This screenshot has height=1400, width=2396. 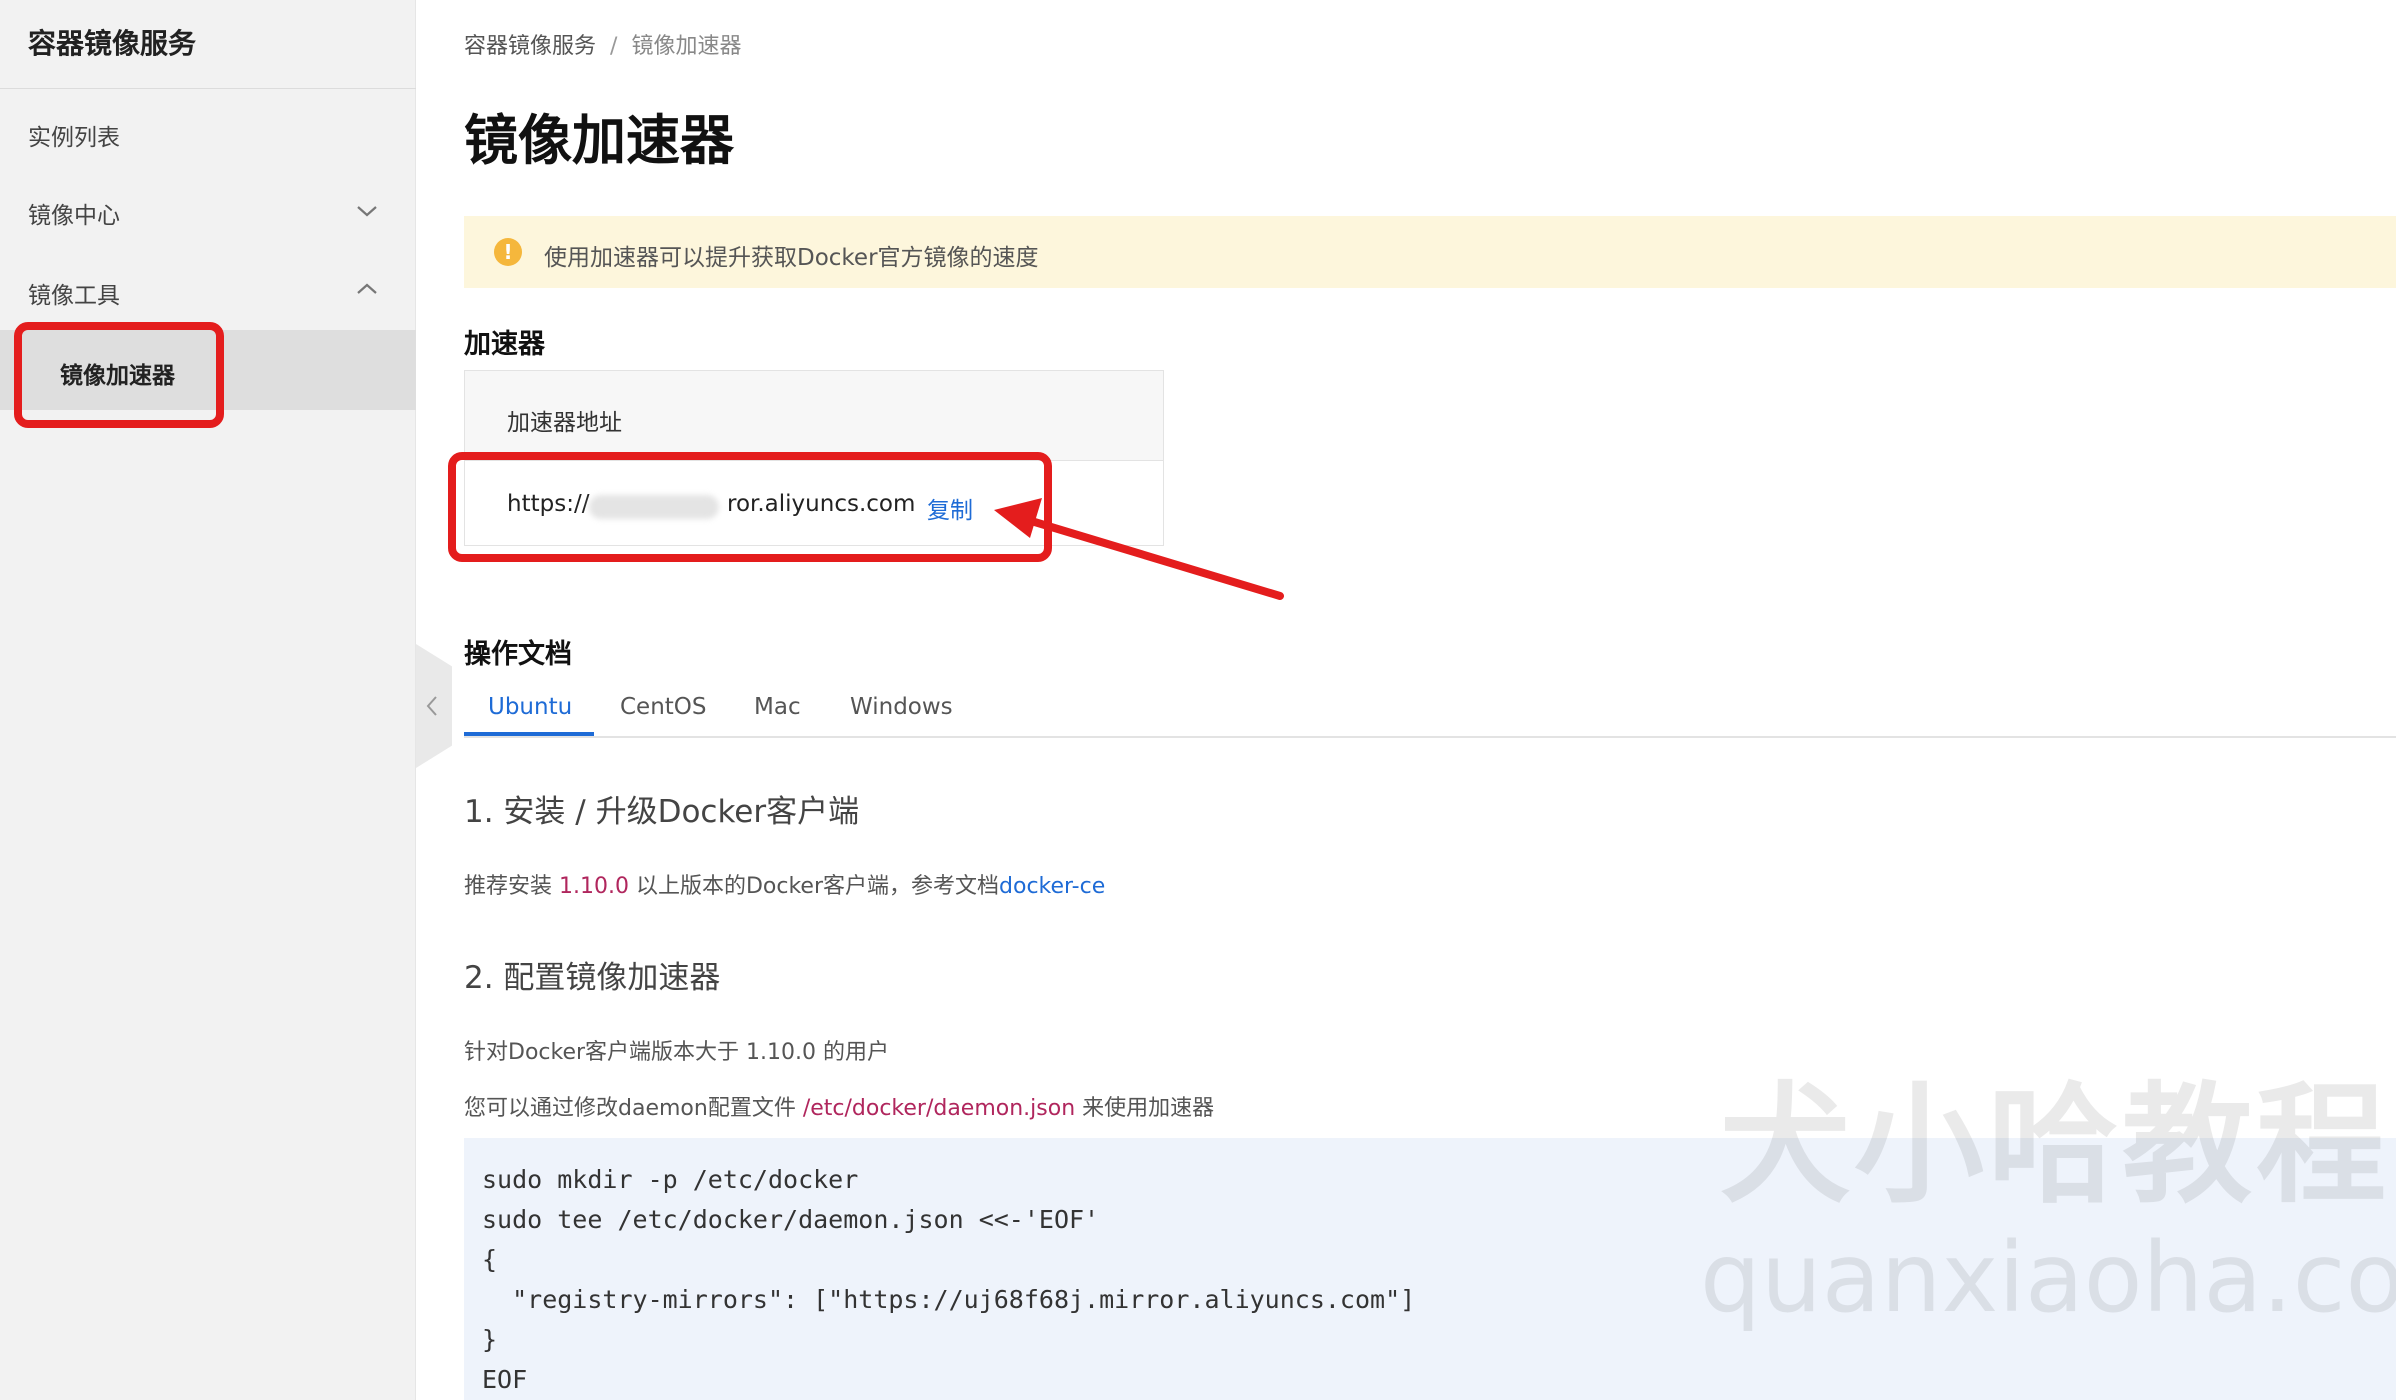 I want to click on watermark-cn: 犬小哈教程, so click(x=2055, y=1145).